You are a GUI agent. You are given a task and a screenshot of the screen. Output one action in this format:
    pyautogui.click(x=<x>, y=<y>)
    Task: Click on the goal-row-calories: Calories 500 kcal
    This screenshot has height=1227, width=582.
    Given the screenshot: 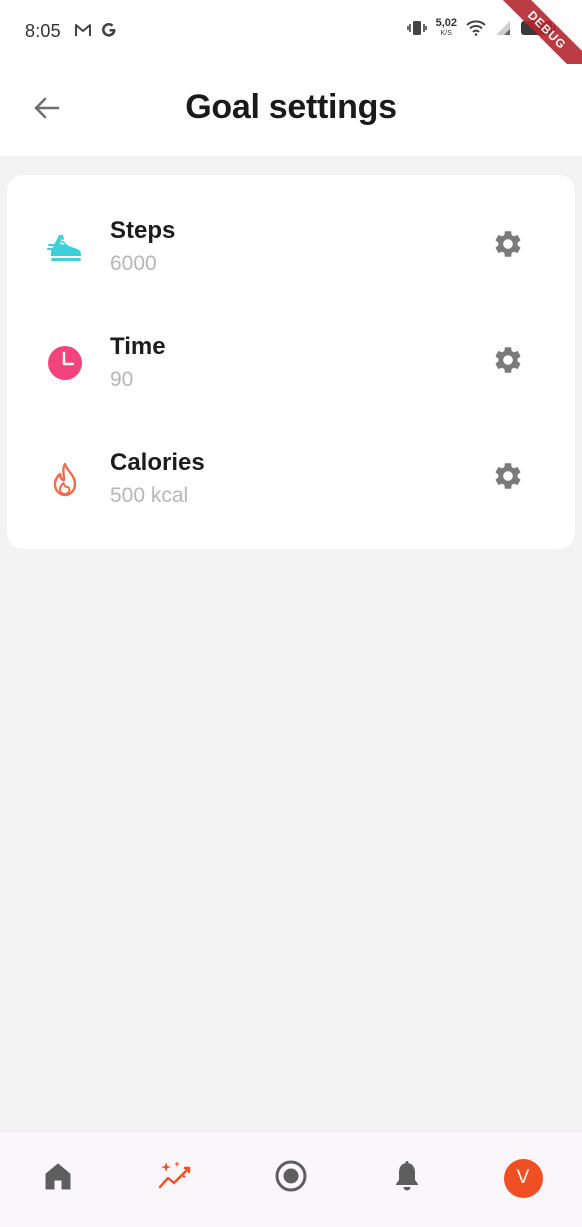 What is the action you would take?
    pyautogui.click(x=291, y=465)
    